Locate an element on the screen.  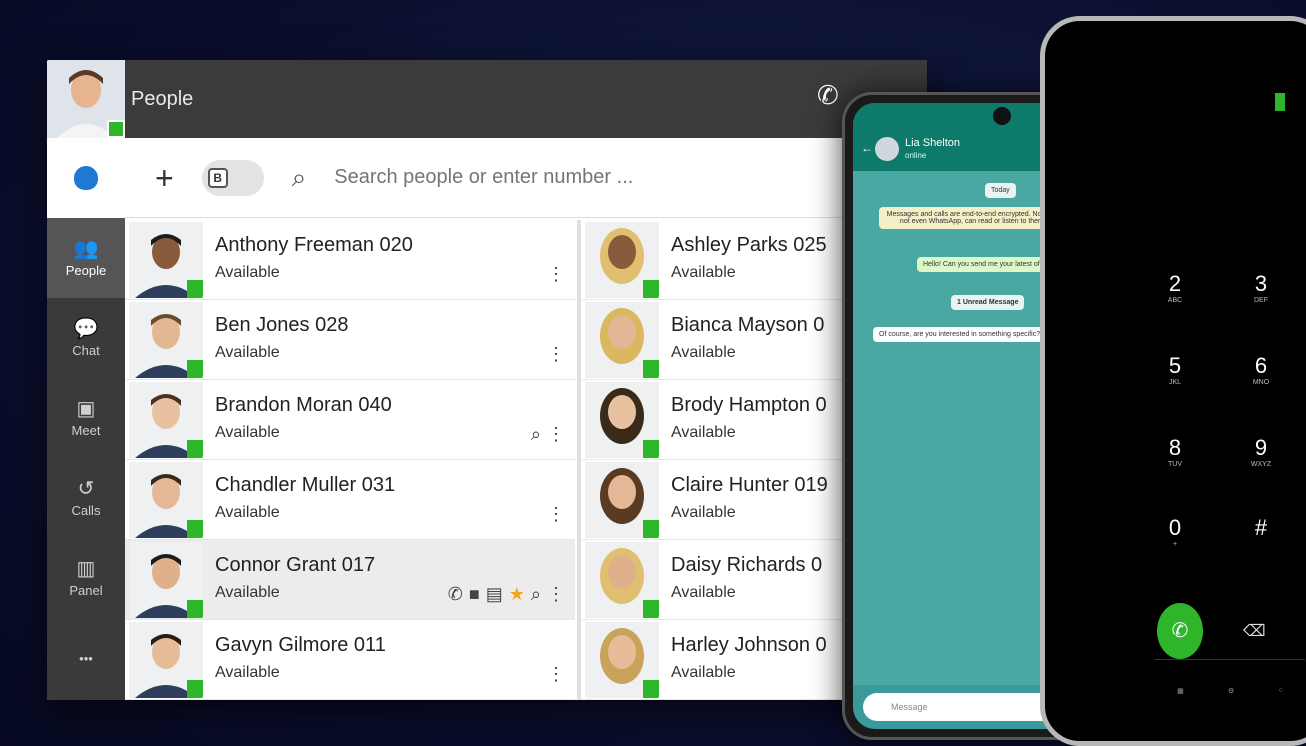
rail-item-label: Panel is located at coordinates (86, 590).